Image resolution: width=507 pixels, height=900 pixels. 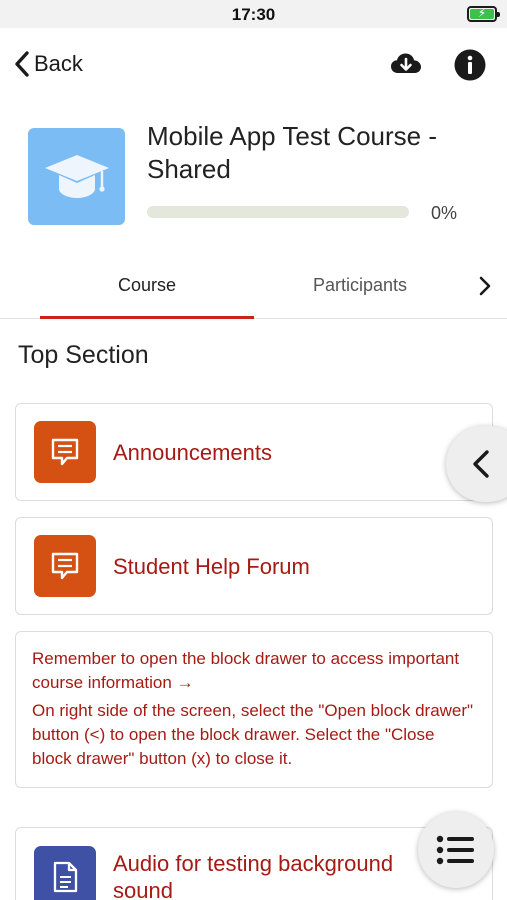 What do you see at coordinates (83, 355) in the screenshot?
I see `section-title: Top Section` at bounding box center [83, 355].